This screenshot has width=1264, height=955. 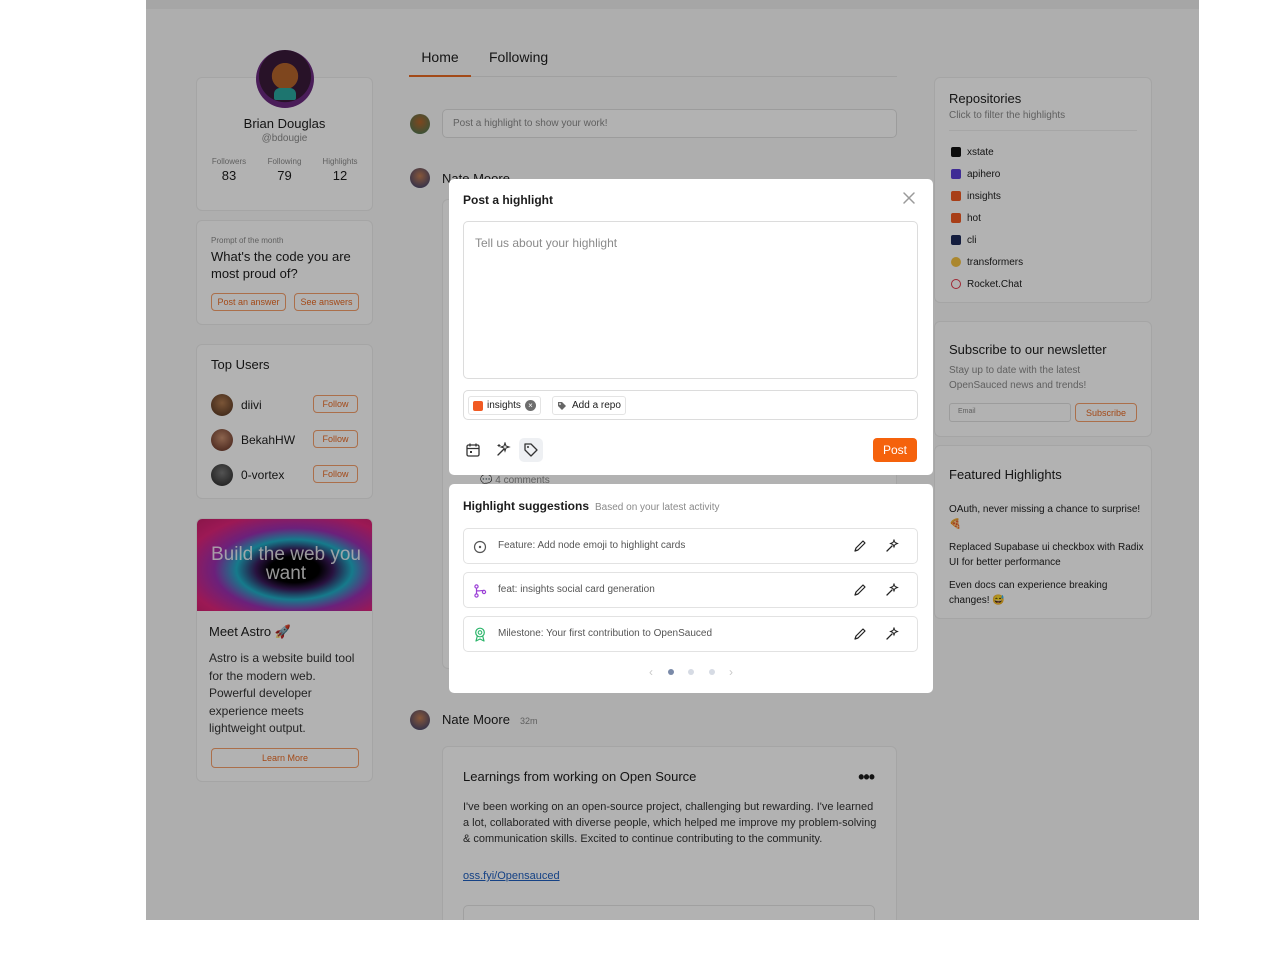 What do you see at coordinates (480, 547) in the screenshot?
I see `issue-icon` at bounding box center [480, 547].